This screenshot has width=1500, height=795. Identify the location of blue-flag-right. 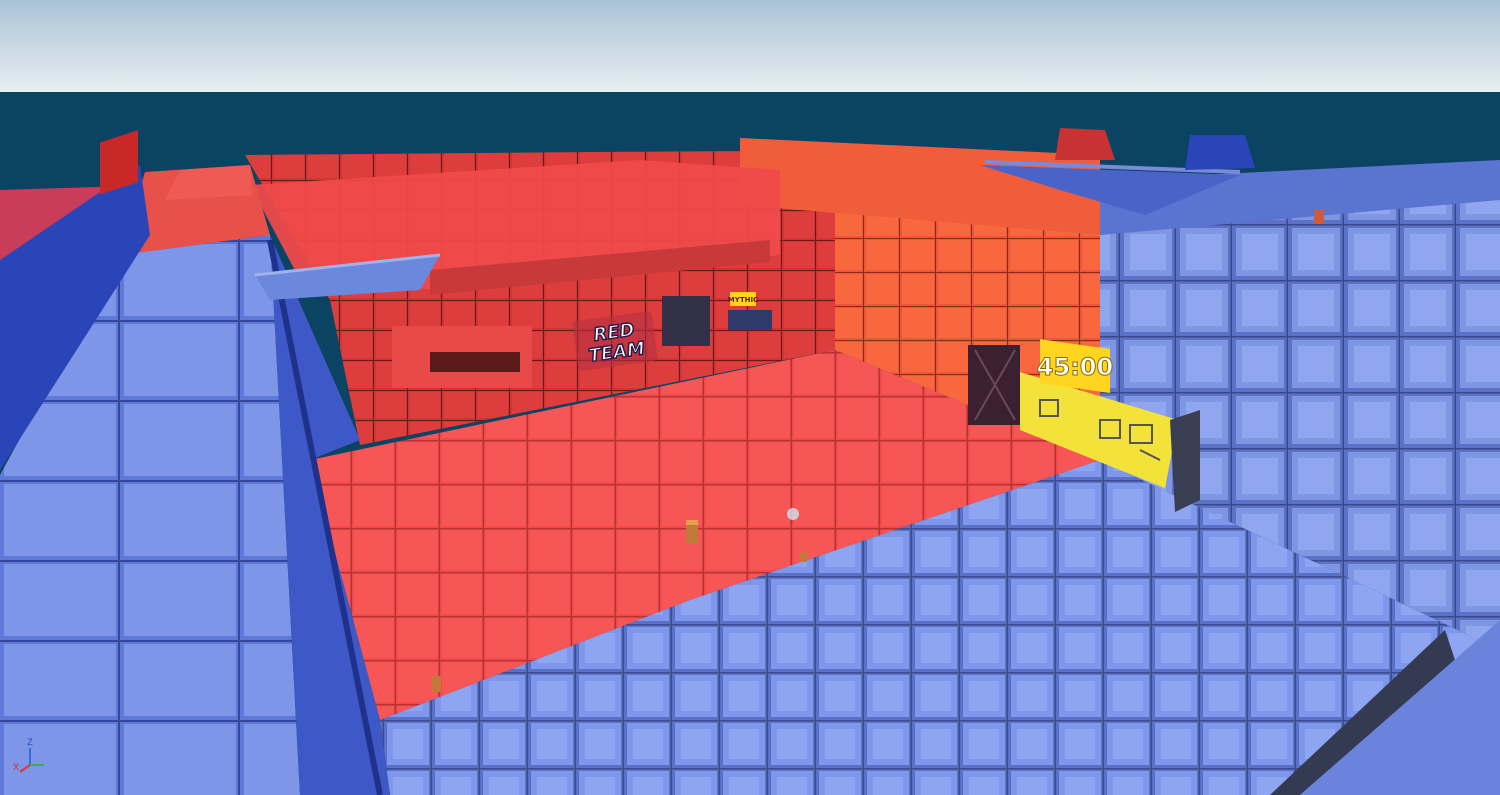
(1220, 152).